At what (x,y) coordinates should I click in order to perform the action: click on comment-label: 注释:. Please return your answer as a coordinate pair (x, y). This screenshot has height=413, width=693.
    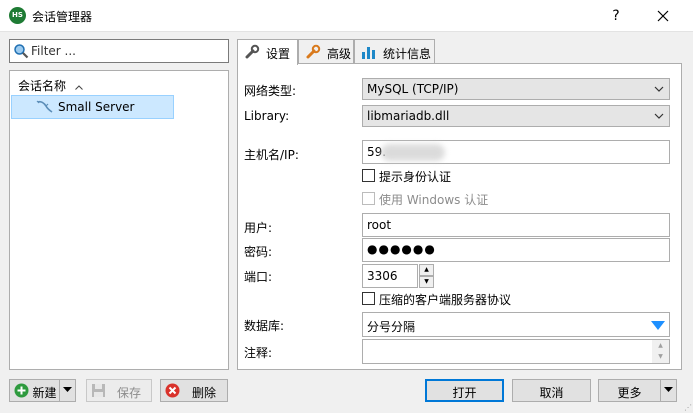
    Looking at the image, I should click on (258, 353).